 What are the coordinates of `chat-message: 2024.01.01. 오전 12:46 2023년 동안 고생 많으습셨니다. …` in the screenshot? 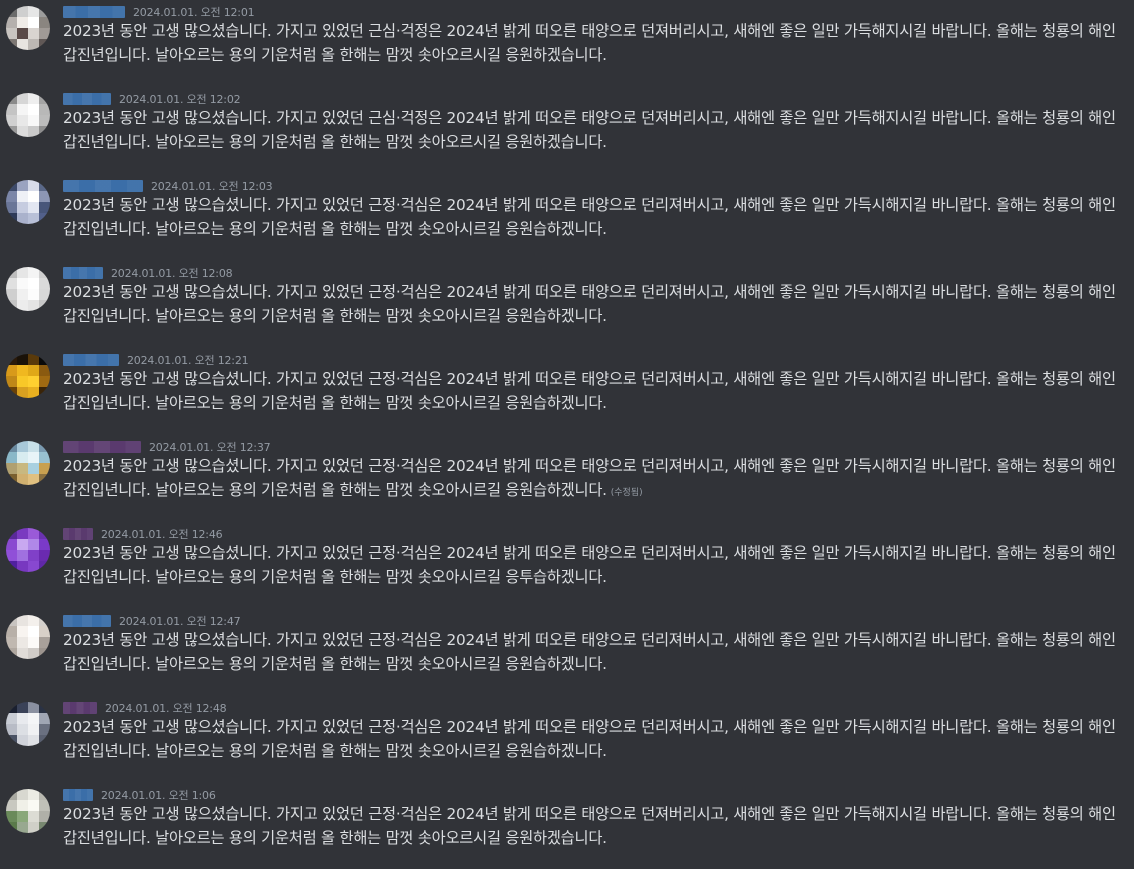 It's located at (567, 565).